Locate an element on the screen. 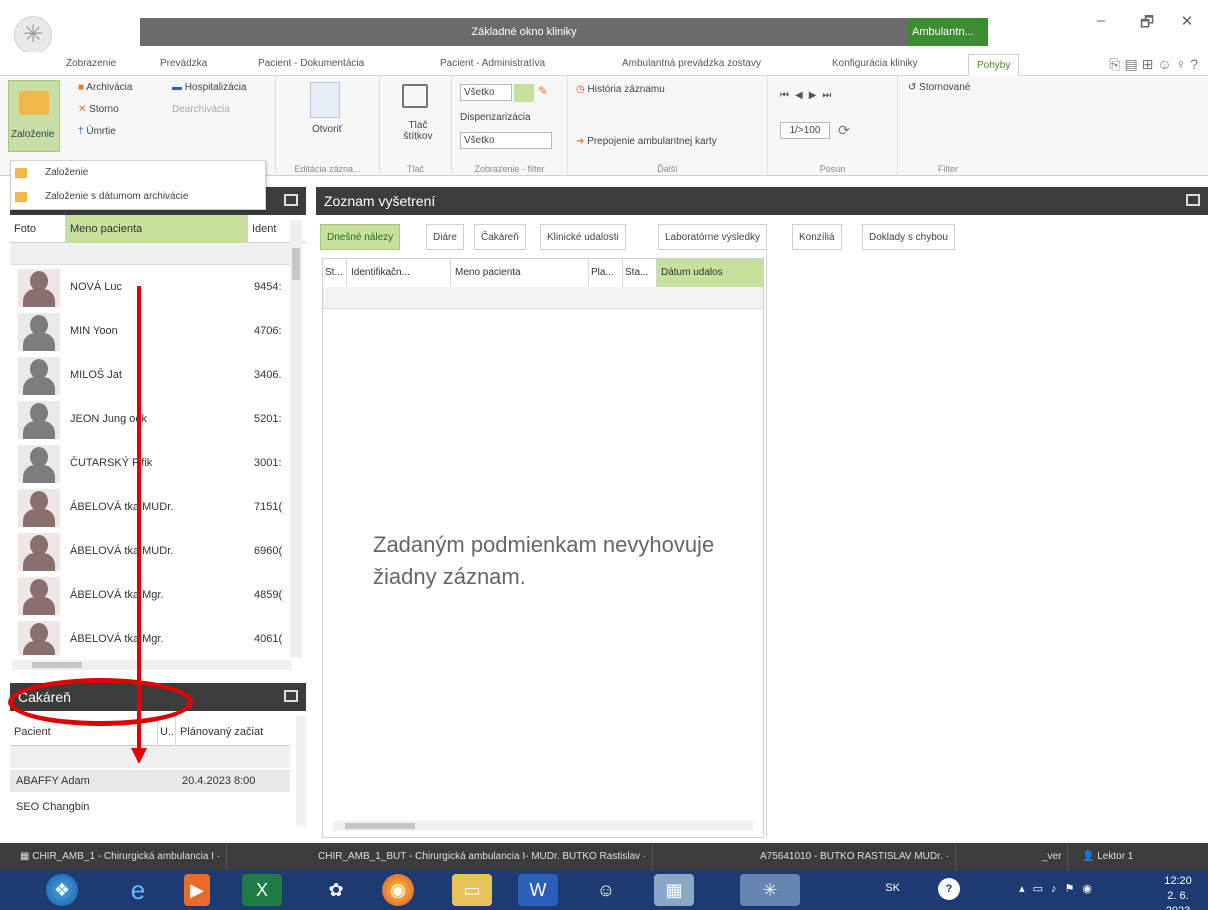  refresh-icon: ⟳ is located at coordinates (844, 130).